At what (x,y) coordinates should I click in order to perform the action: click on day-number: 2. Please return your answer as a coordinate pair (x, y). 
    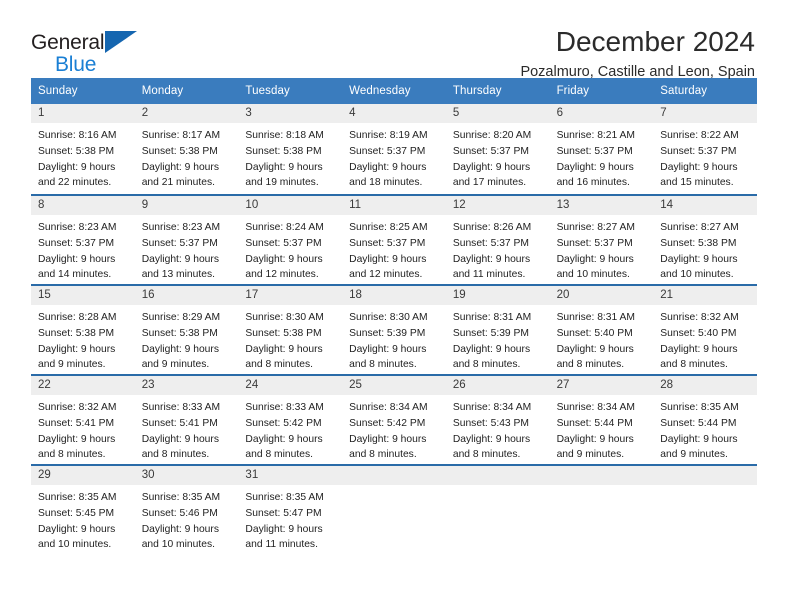
    Looking at the image, I should click on (186, 114).